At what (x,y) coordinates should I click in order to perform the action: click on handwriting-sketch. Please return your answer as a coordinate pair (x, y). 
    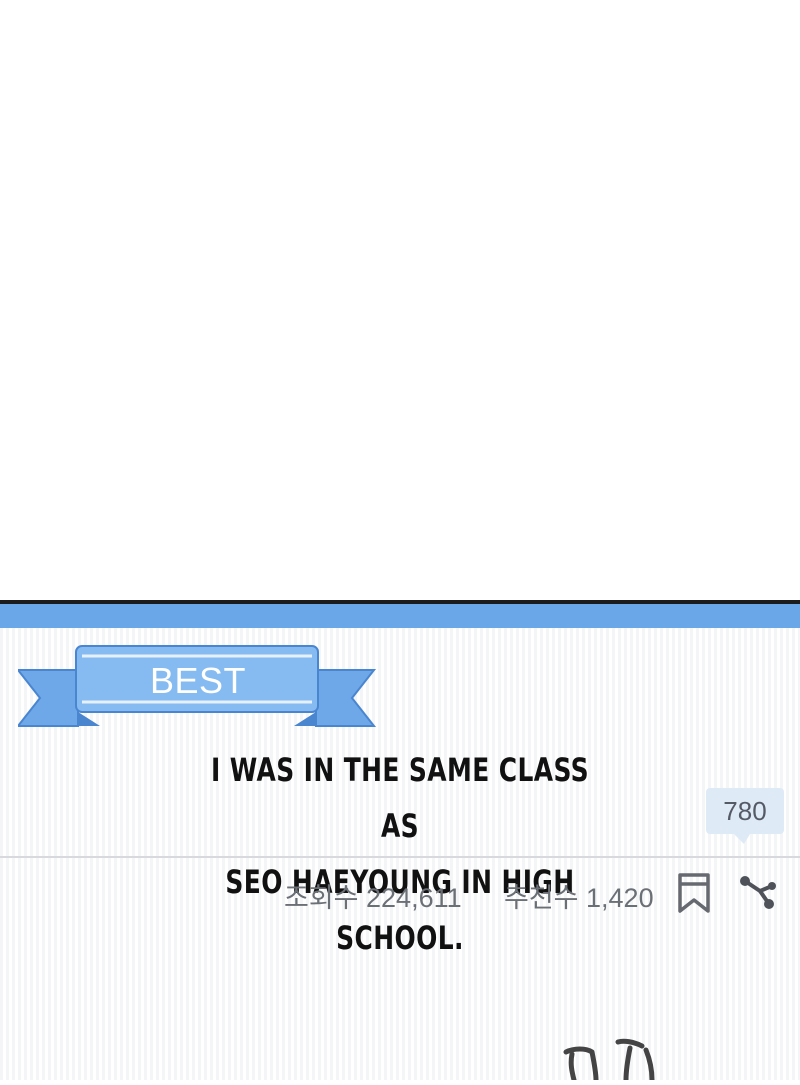
    Looking at the image, I should click on (610, 1060).